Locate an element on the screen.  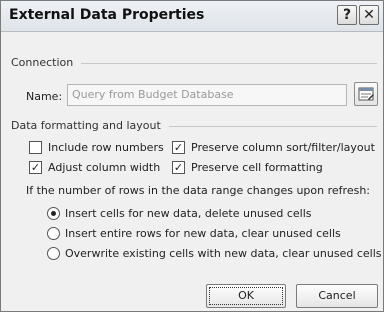
adjust-column-width-checkbox: ✓ Adjust column width is located at coordinates (94, 167).